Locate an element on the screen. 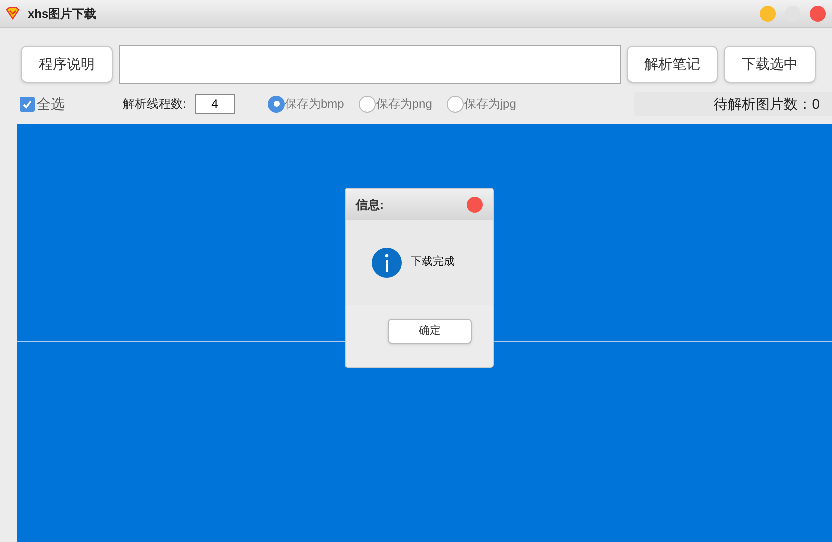 Image resolution: width=832 pixels, height=542 pixels. dialog-close-button is located at coordinates (475, 204).